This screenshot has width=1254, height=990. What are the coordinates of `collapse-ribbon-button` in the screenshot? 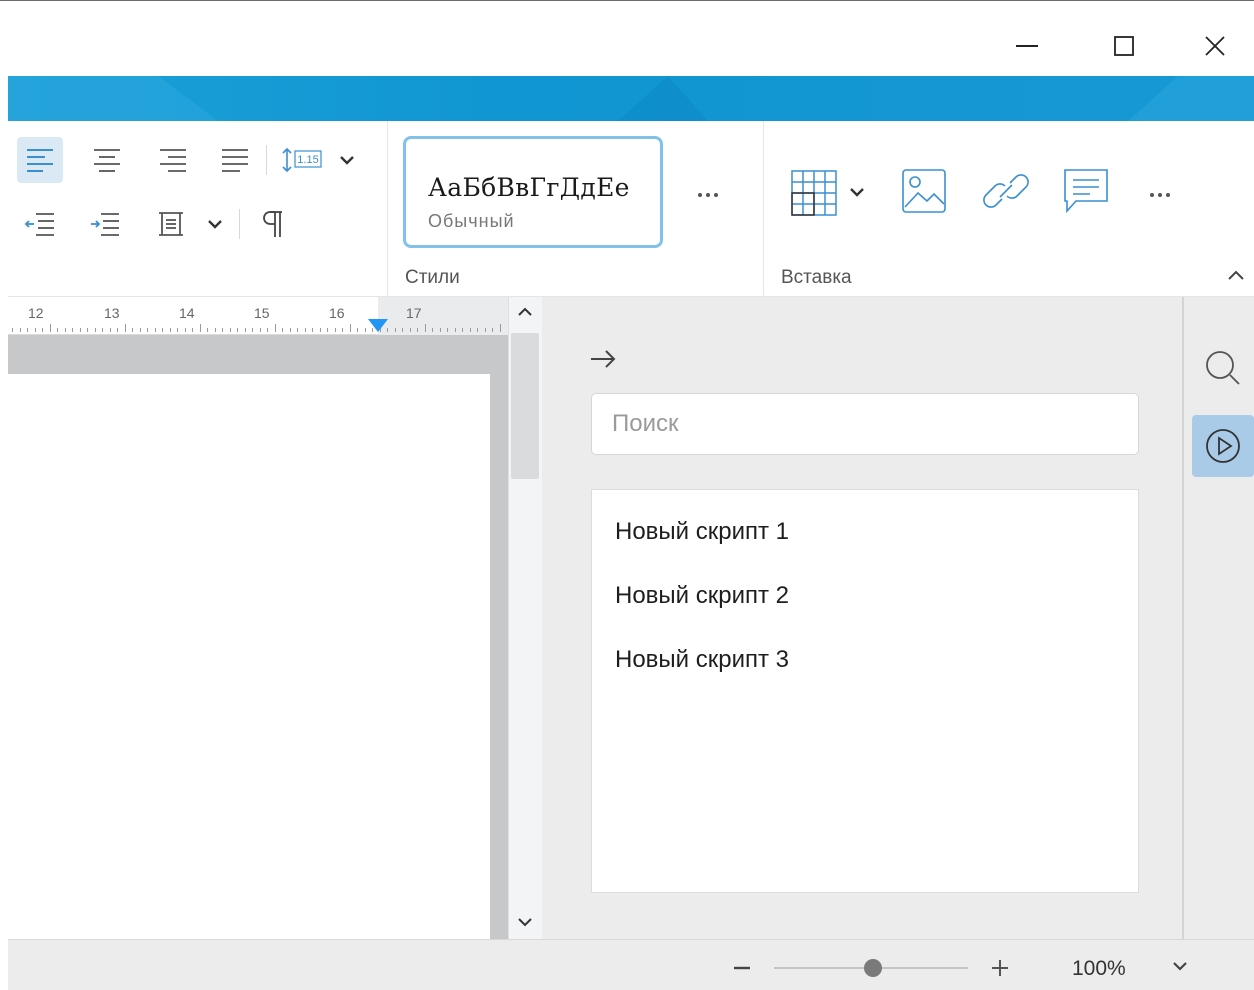 It's located at (1236, 275).